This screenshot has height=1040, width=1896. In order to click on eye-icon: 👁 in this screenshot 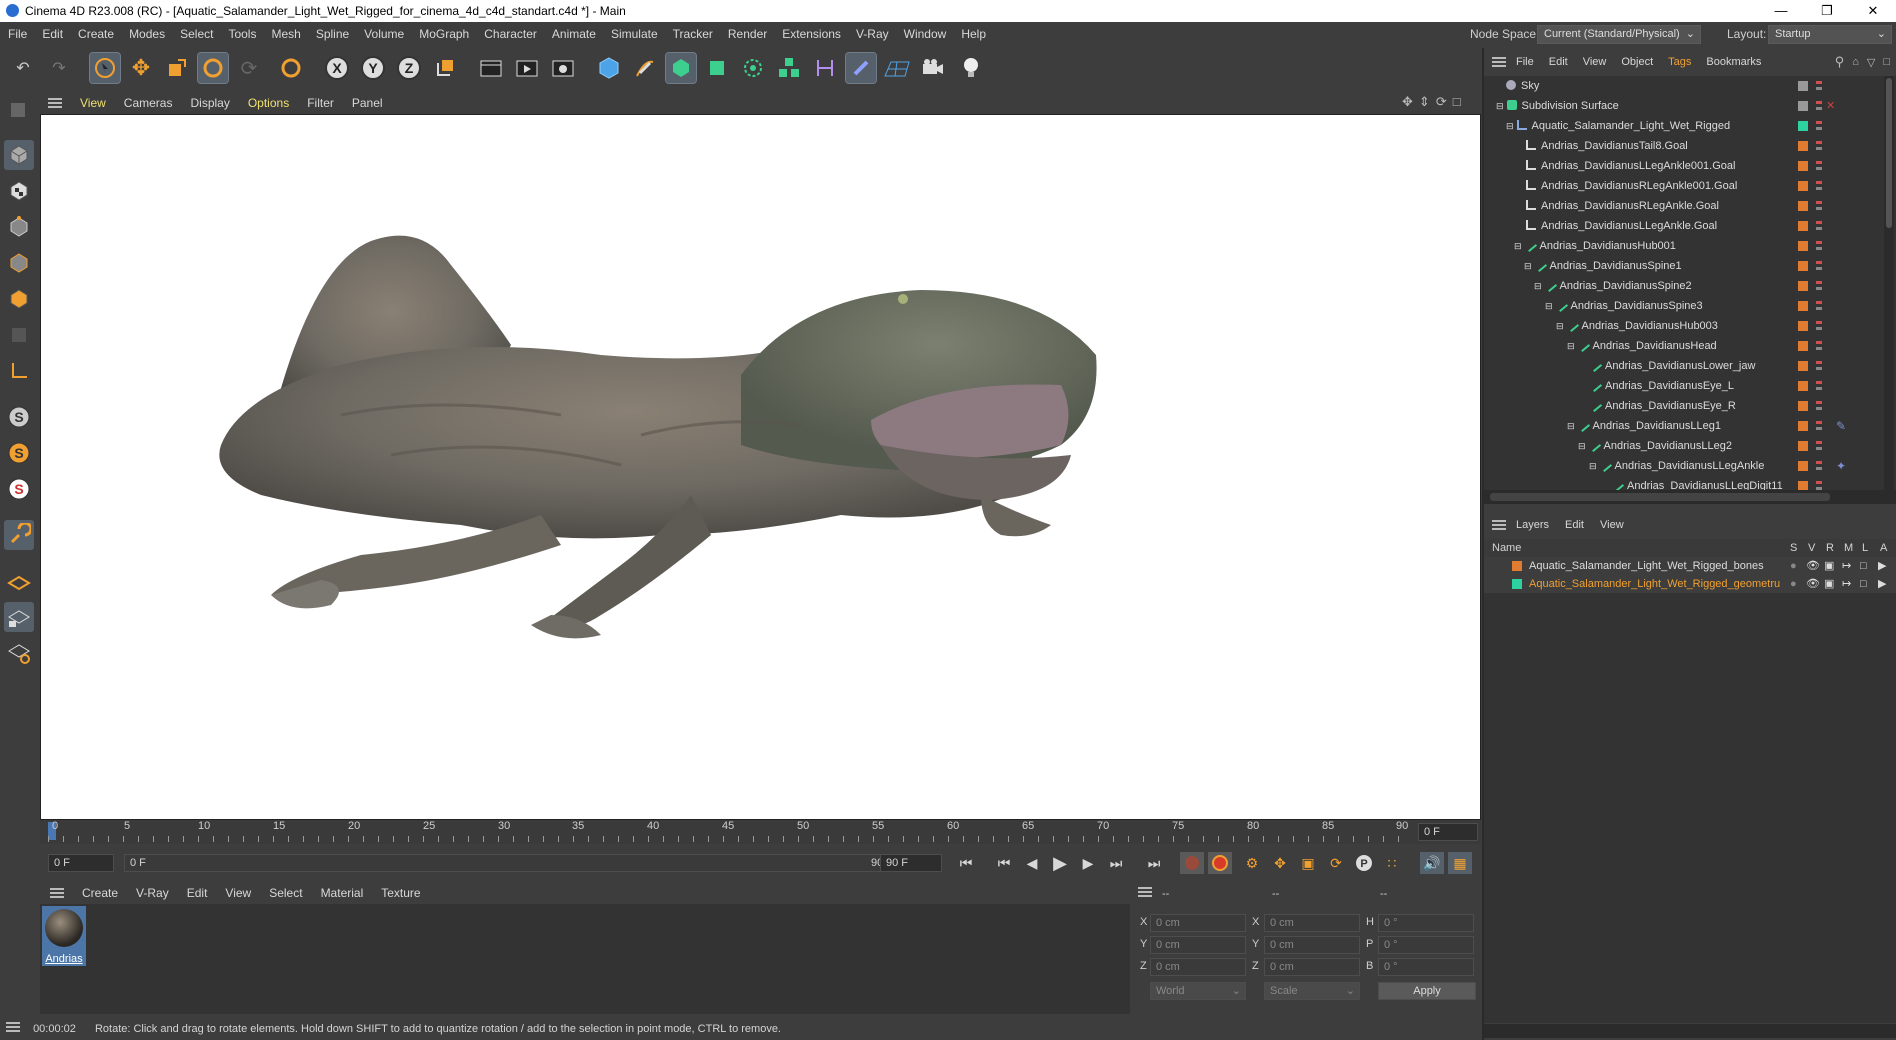, I will do `click(1813, 566)`.